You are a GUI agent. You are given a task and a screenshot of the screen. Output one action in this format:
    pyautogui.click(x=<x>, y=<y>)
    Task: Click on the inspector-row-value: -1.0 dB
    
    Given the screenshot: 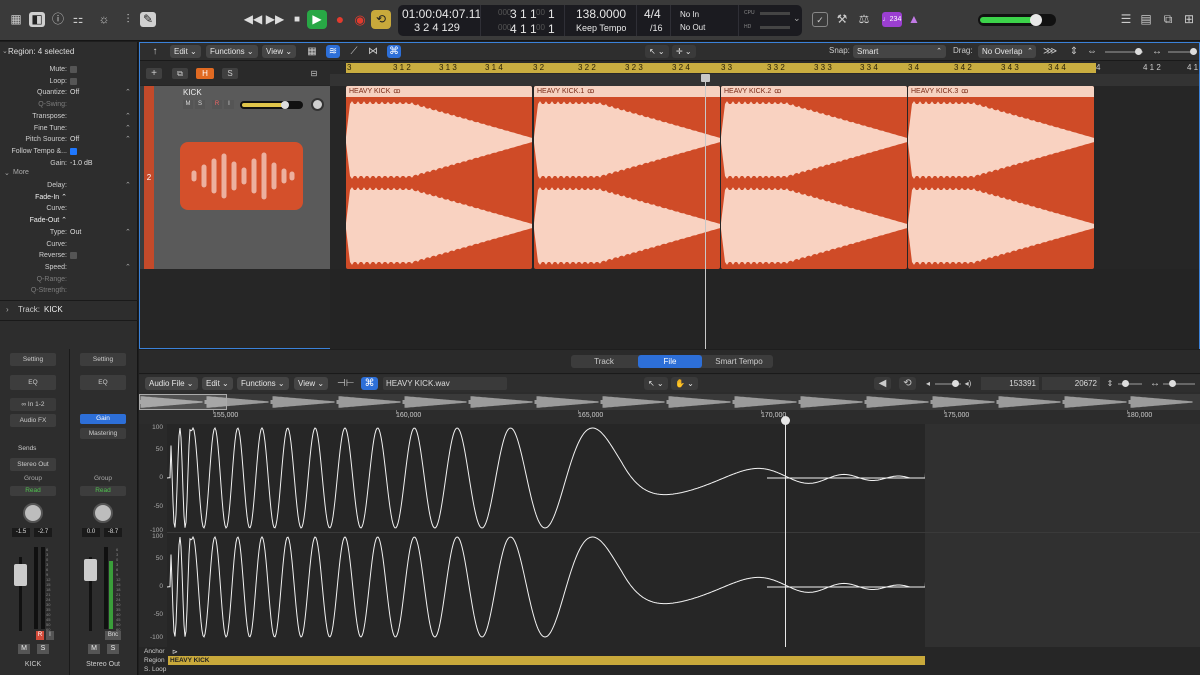 What is the action you would take?
    pyautogui.click(x=81, y=163)
    